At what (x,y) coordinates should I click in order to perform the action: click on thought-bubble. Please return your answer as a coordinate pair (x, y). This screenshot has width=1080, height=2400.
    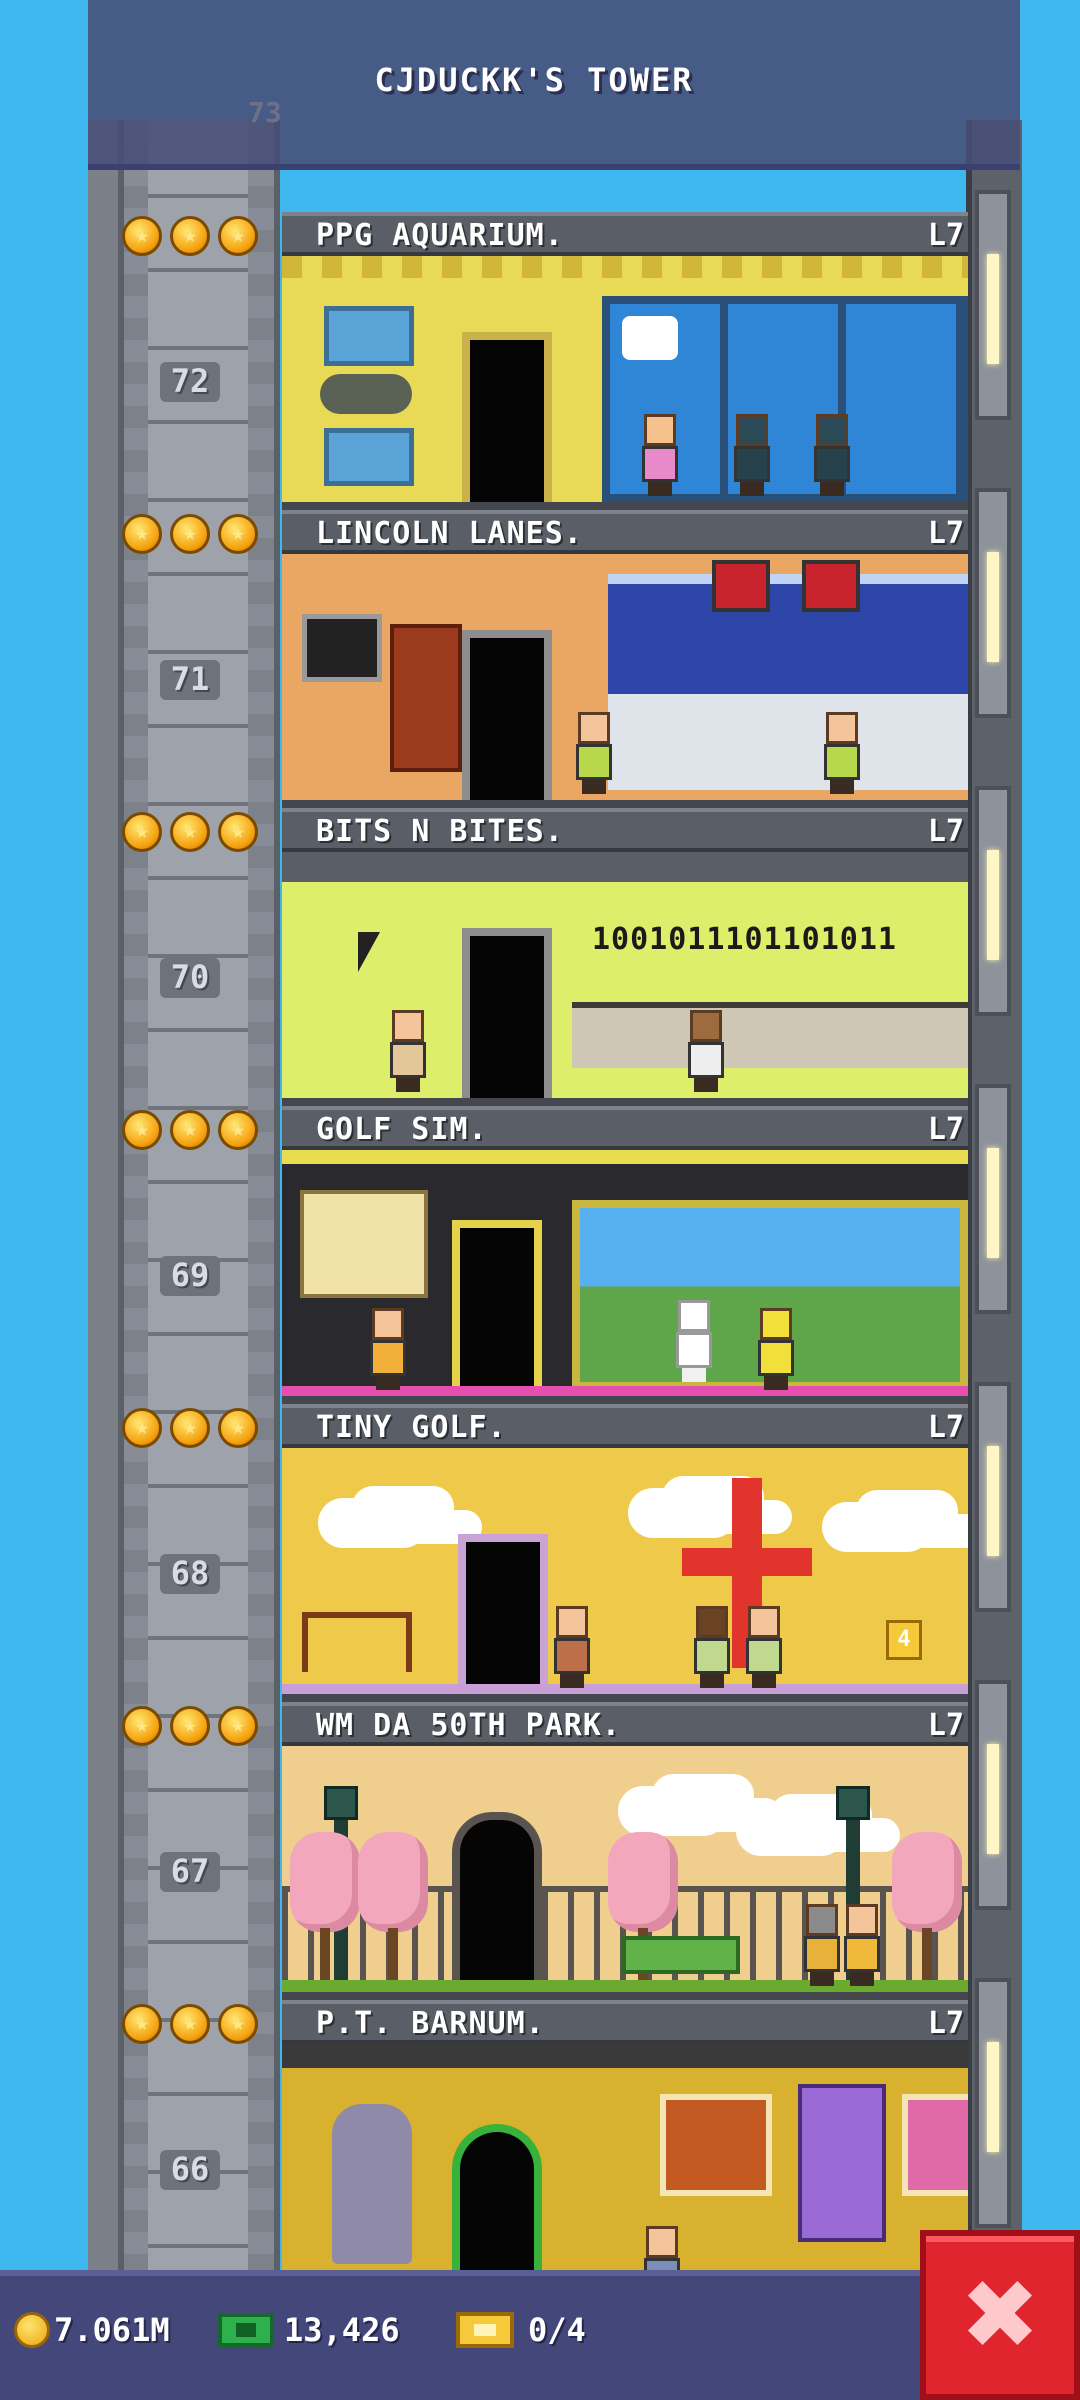
    Looking at the image, I should click on (650, 338).